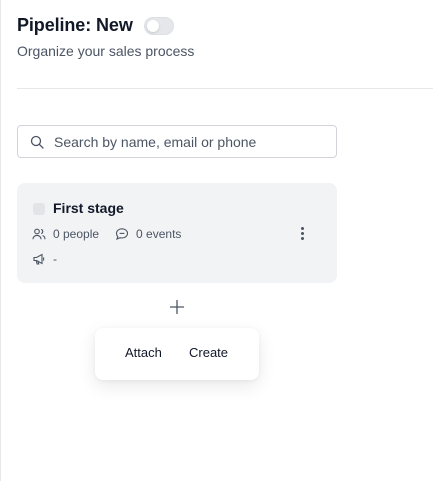  Describe the element at coordinates (177, 307) in the screenshot. I see `plus-icon` at that location.